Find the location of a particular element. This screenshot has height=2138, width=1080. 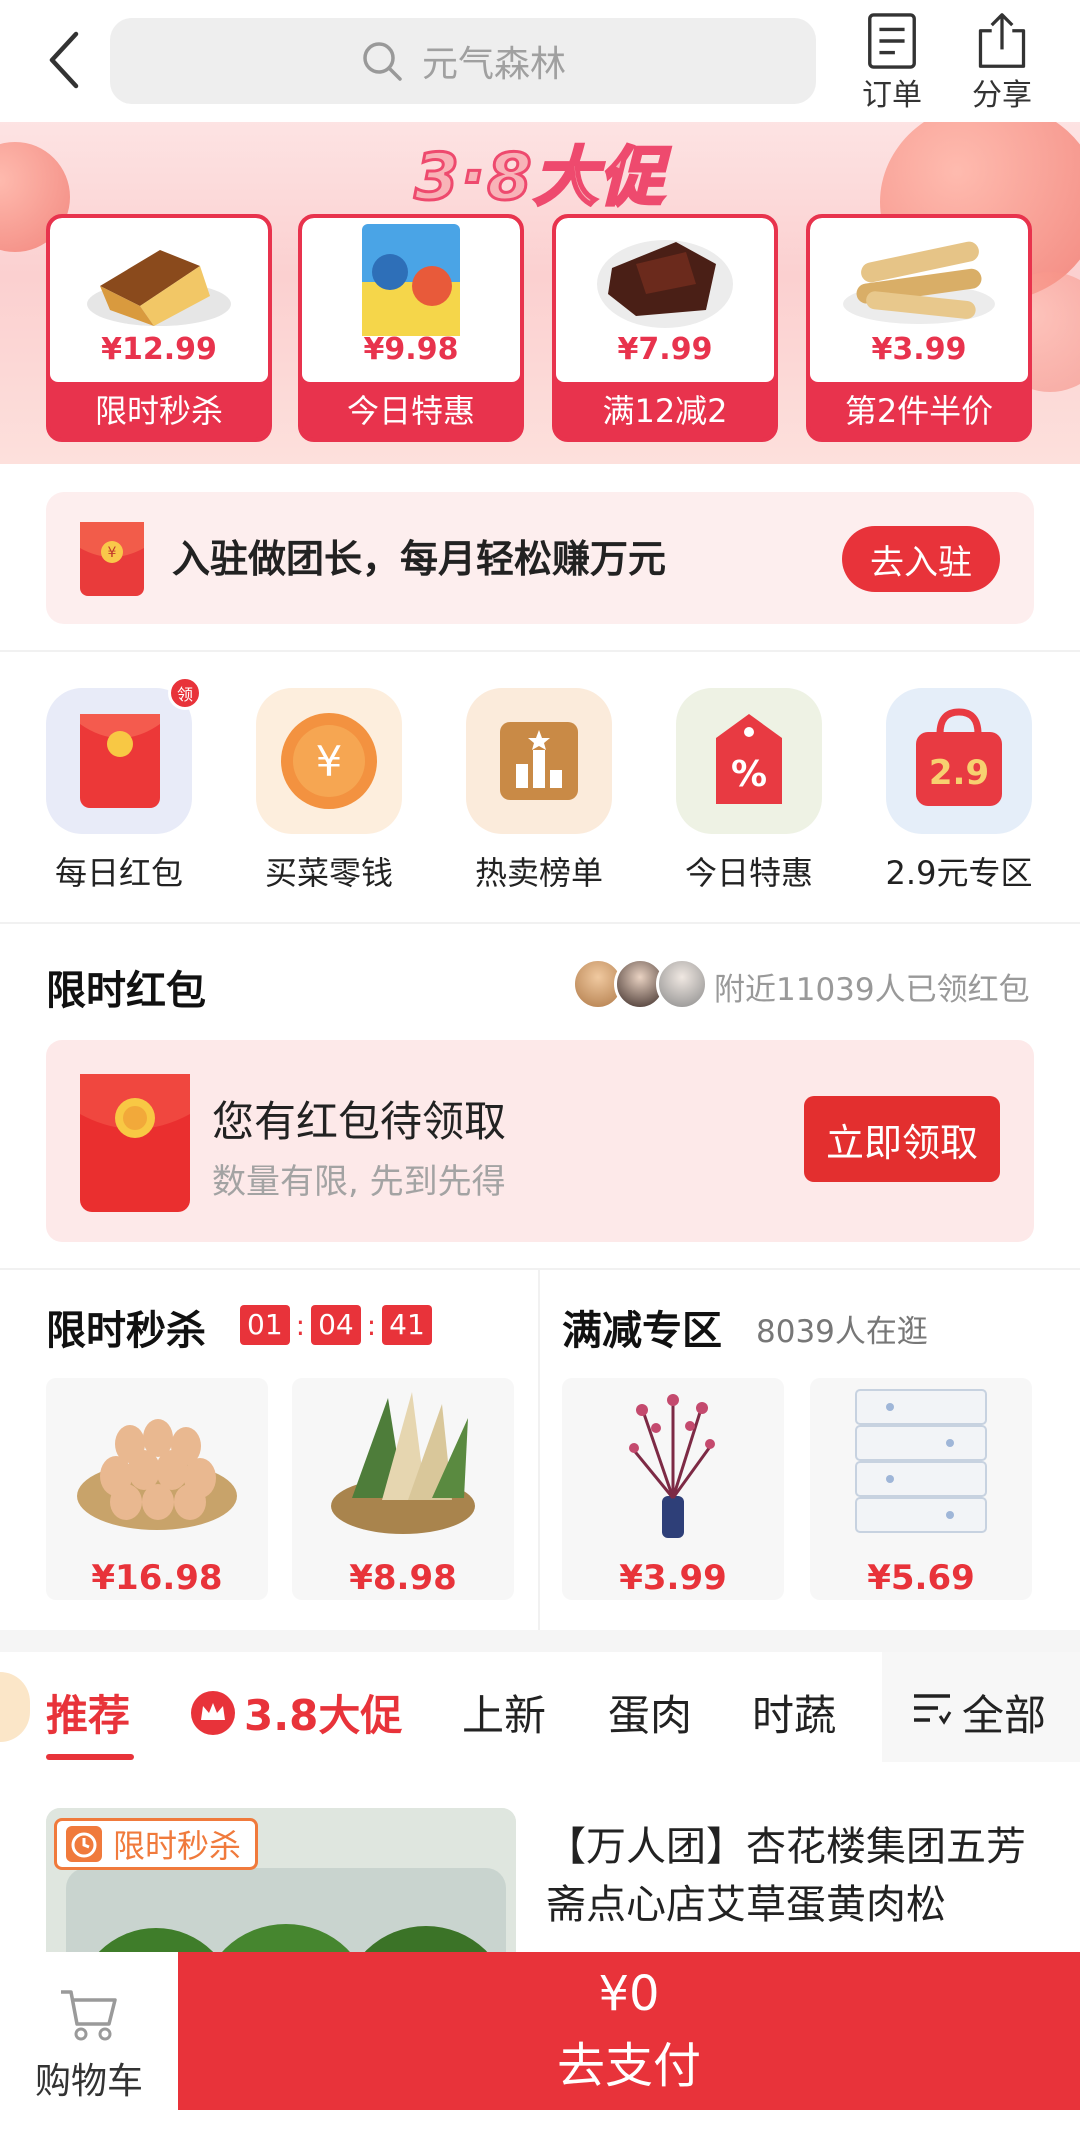

shortcut-icon is located at coordinates (539, 761).